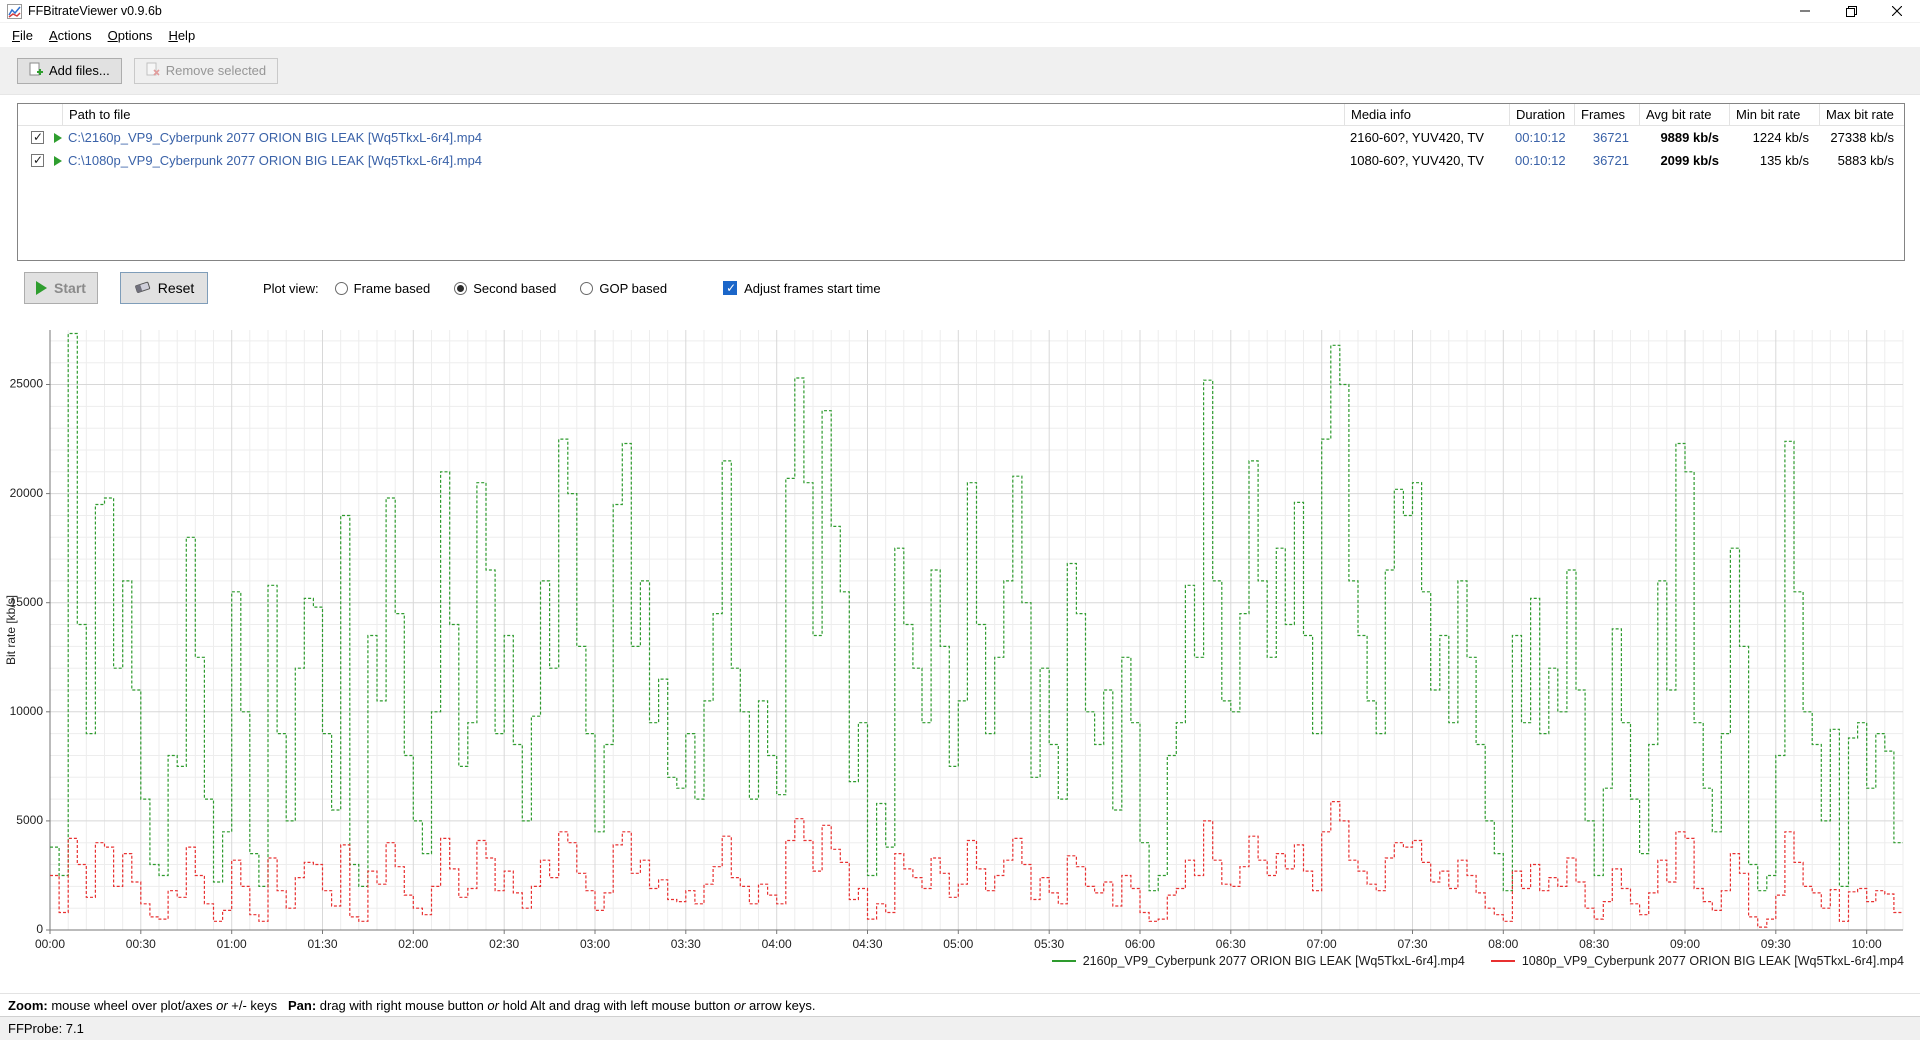  What do you see at coordinates (14, 11) in the screenshot?
I see `app-icon` at bounding box center [14, 11].